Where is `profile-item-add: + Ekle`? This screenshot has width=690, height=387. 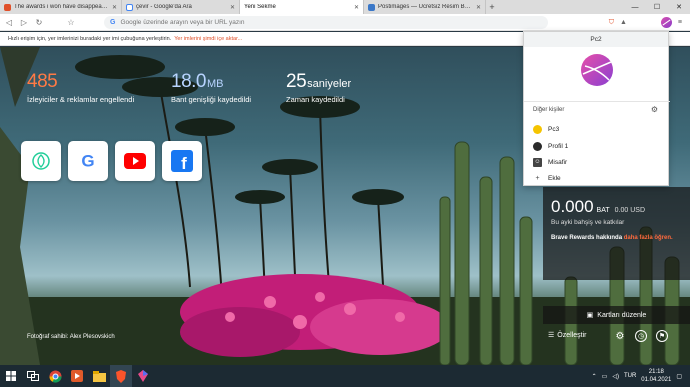
profile-item-add: + Ekle is located at coordinates (547, 178).